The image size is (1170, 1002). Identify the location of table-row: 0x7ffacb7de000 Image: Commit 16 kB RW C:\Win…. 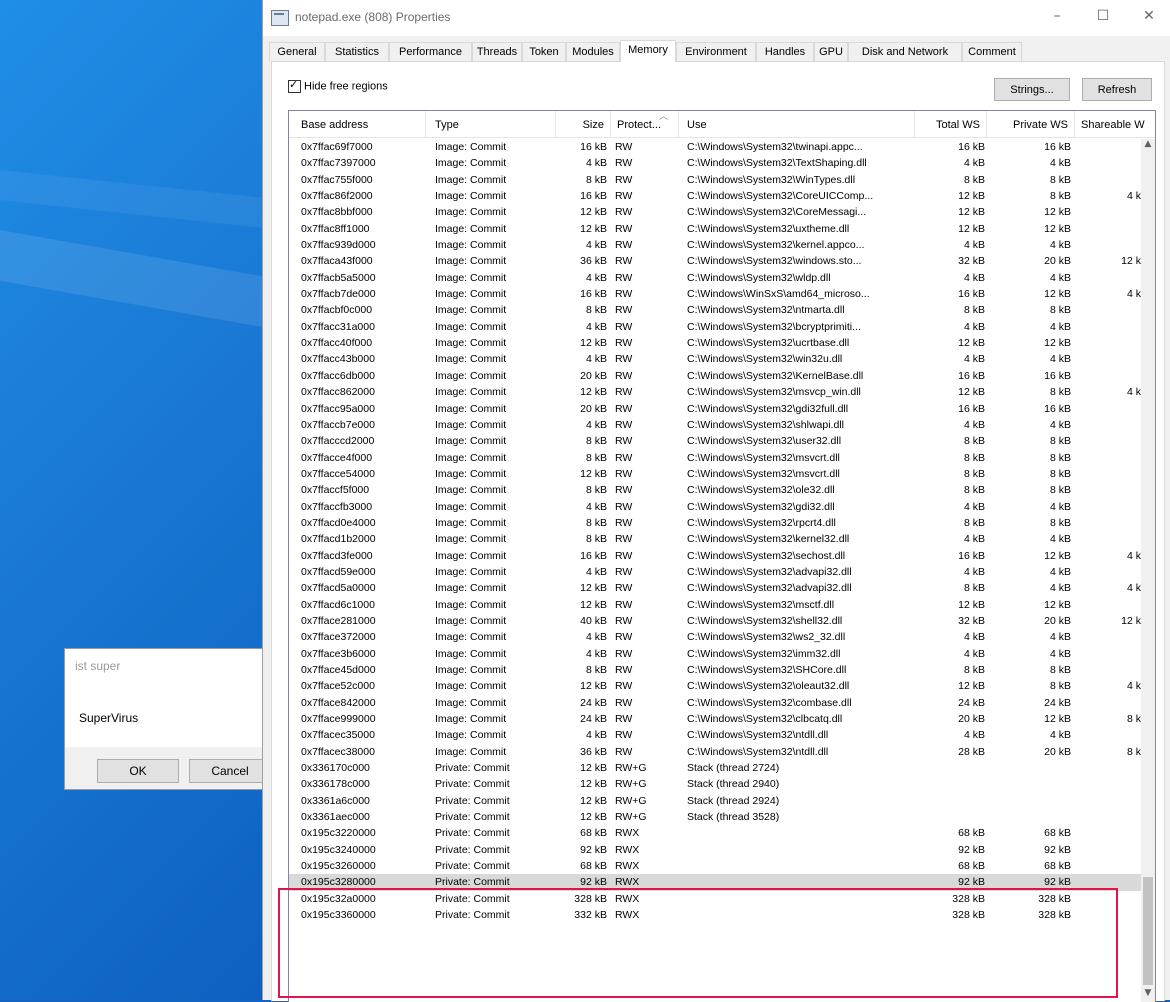
(715, 294).